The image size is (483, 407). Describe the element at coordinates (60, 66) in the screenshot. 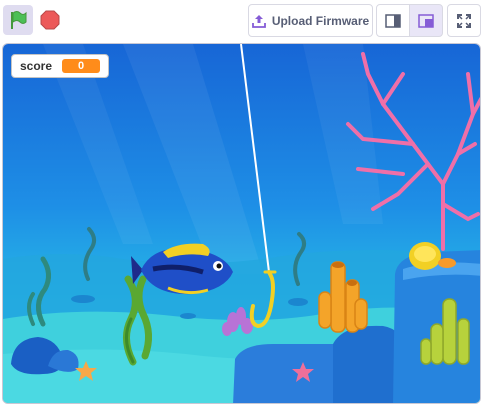

I see `score-monitor: score 0` at that location.